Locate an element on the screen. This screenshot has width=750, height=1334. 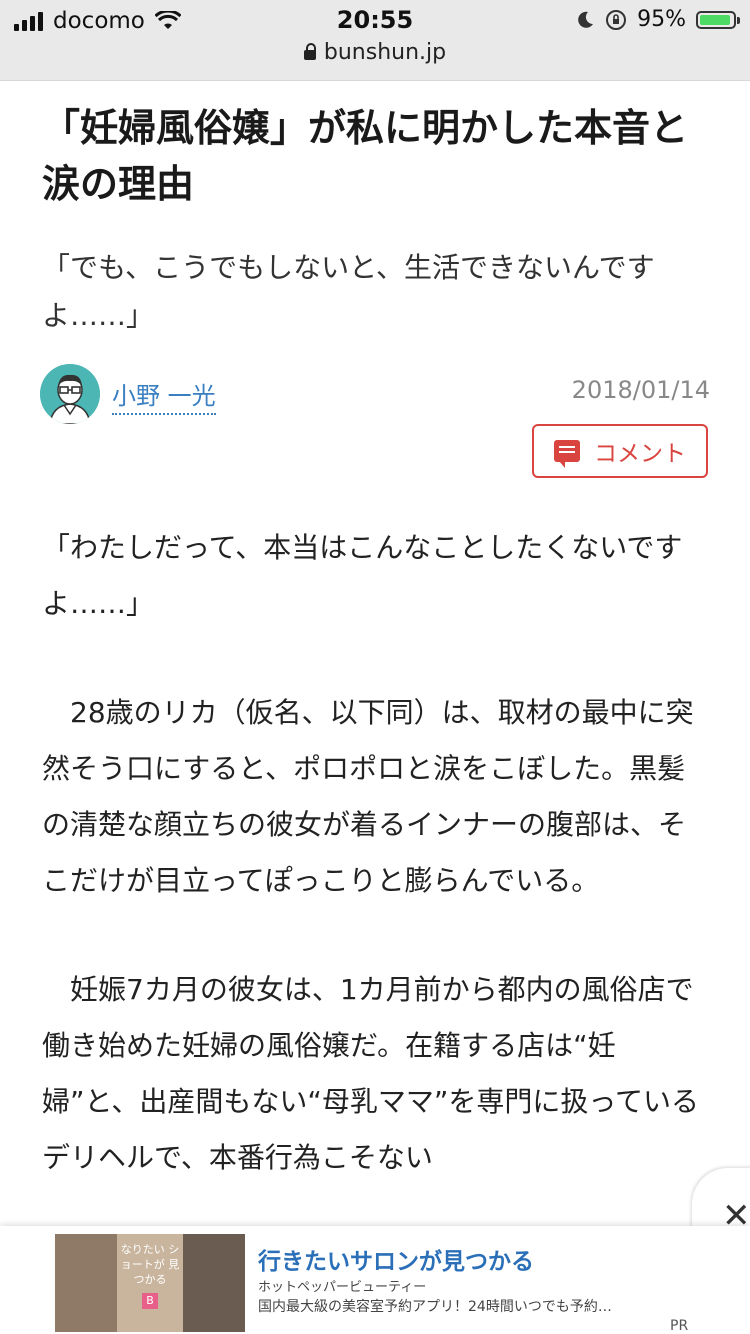
author-row: 小野 一光 2018/01/14 is located at coordinates (375, 394).